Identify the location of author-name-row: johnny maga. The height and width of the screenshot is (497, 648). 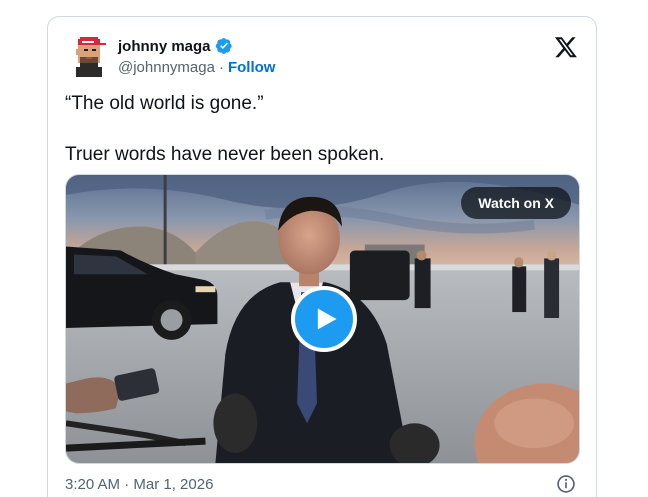
(175, 46).